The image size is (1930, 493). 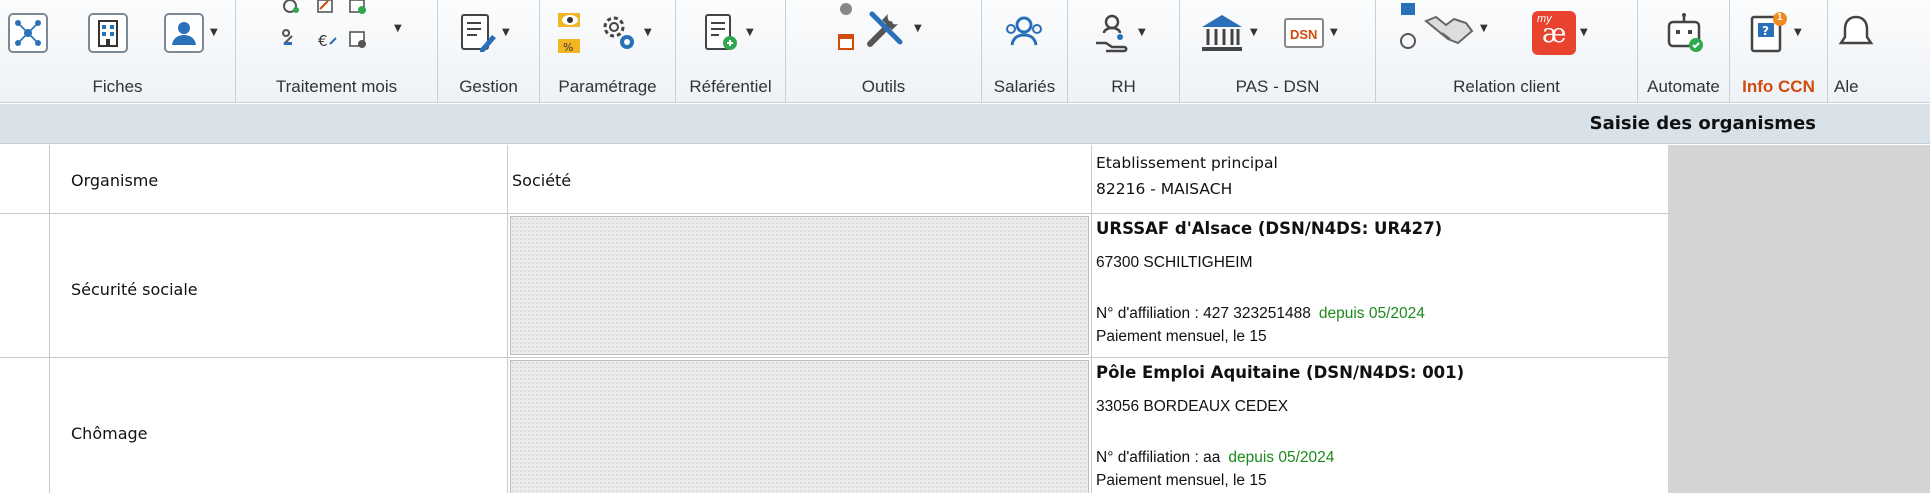 I want to click on checklist-edit-button: ▼, so click(x=482, y=33).